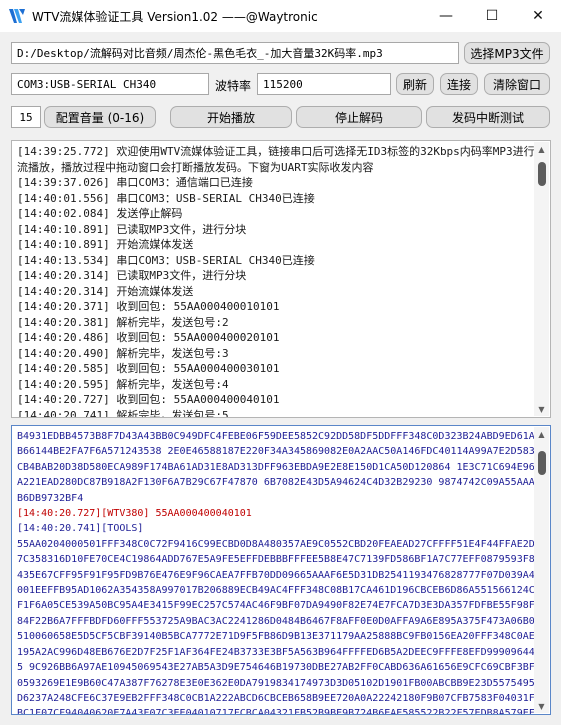 This screenshot has height=725, width=561. What do you see at coordinates (132, 229) in the screenshot?
I see `log-line: [14:40:10.891] 已读取MP3文件，进行分块` at bounding box center [132, 229].